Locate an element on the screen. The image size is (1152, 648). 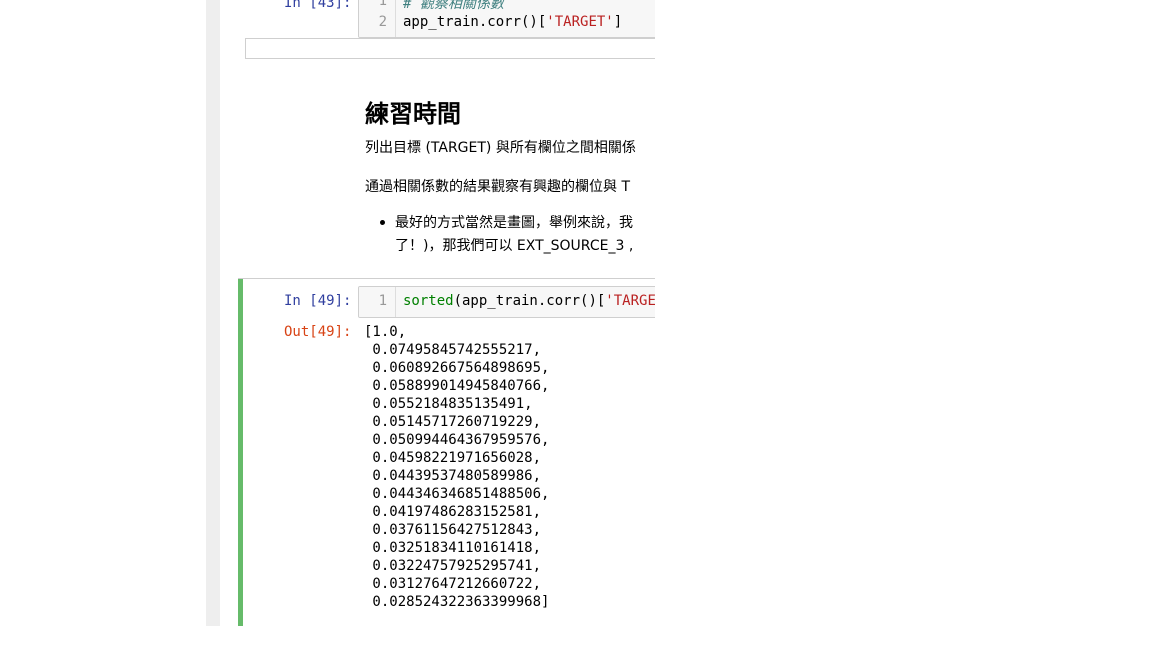
output-line: 0.05145717260719229, is located at coordinates (453, 422).